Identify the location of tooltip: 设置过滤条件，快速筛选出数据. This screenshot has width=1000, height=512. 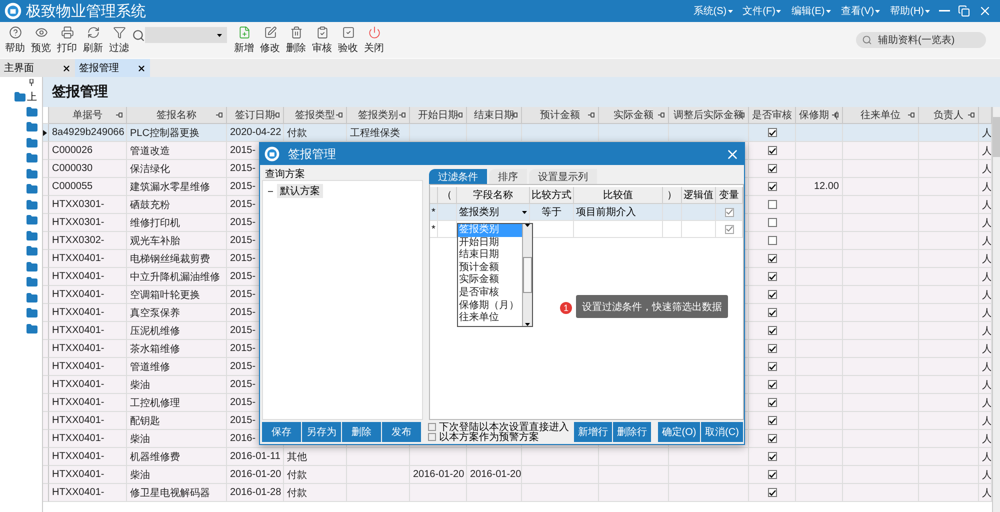
(652, 306).